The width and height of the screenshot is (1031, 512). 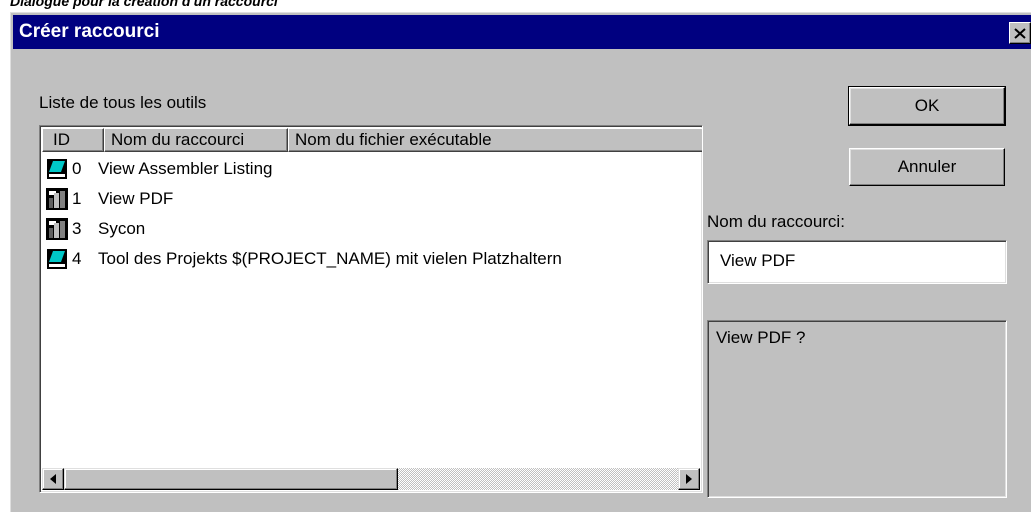 I want to click on column-header-executable: Nom du fichier exécutable, so click(x=495, y=140).